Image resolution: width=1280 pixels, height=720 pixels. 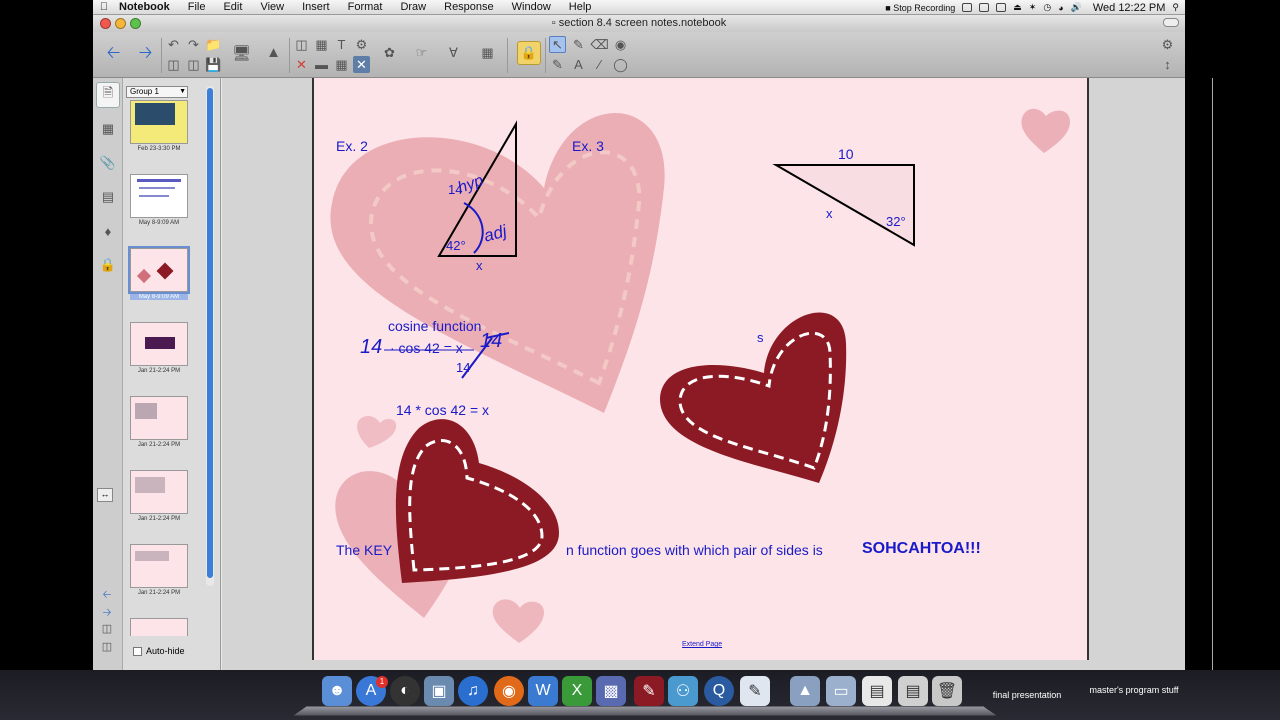 I want to click on clipart-icon: ⚙, so click(x=361, y=44).